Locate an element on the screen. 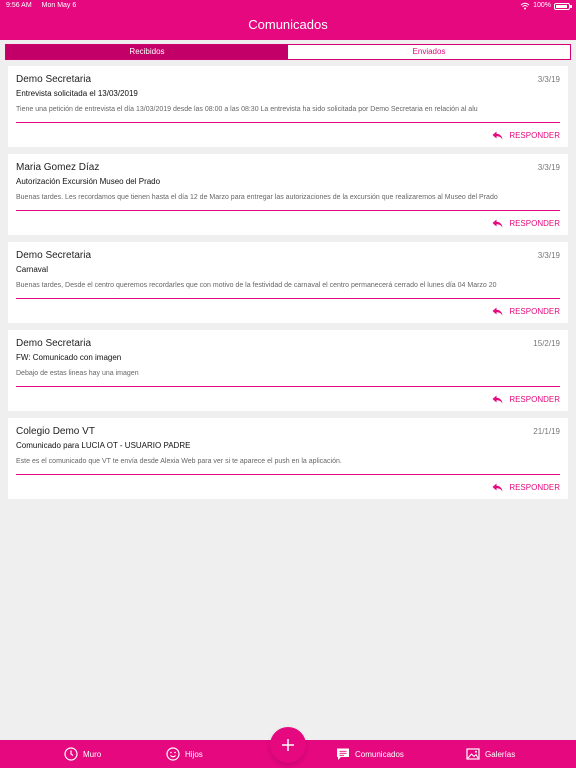  status-left: 9:56 AM Mon May 6 is located at coordinates (45, 6).